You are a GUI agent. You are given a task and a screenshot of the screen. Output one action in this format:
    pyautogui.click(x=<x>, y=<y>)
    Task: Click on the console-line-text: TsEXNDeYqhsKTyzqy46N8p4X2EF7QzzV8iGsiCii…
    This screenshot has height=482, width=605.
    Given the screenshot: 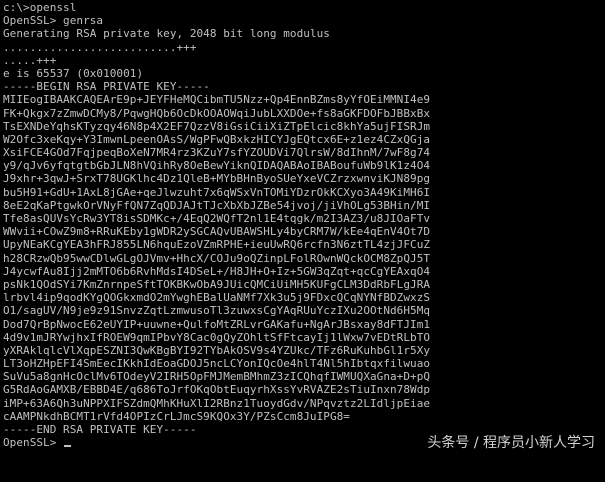 What is the action you would take?
    pyautogui.click(x=217, y=126)
    